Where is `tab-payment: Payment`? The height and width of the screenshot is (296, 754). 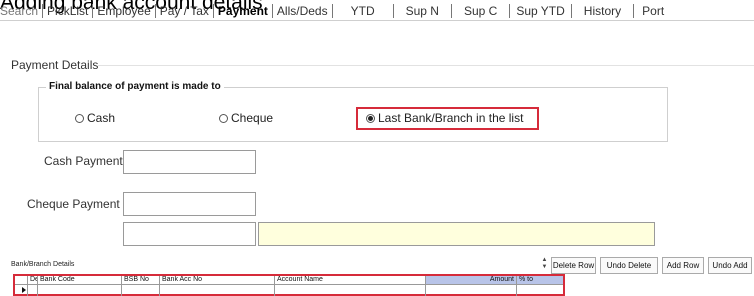 tab-payment: Payment is located at coordinates (243, 11).